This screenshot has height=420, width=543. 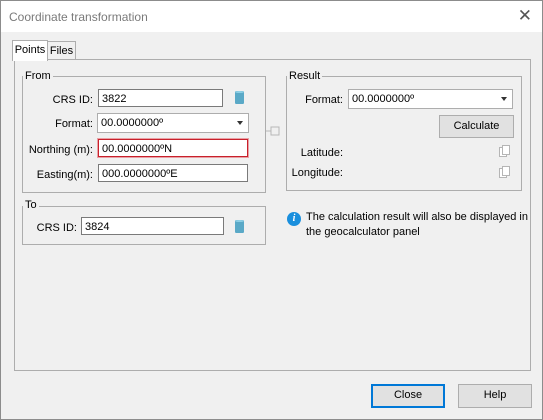 What do you see at coordinates (363, 232) in the screenshot?
I see `info-text-line2: the geocalculator panel` at bounding box center [363, 232].